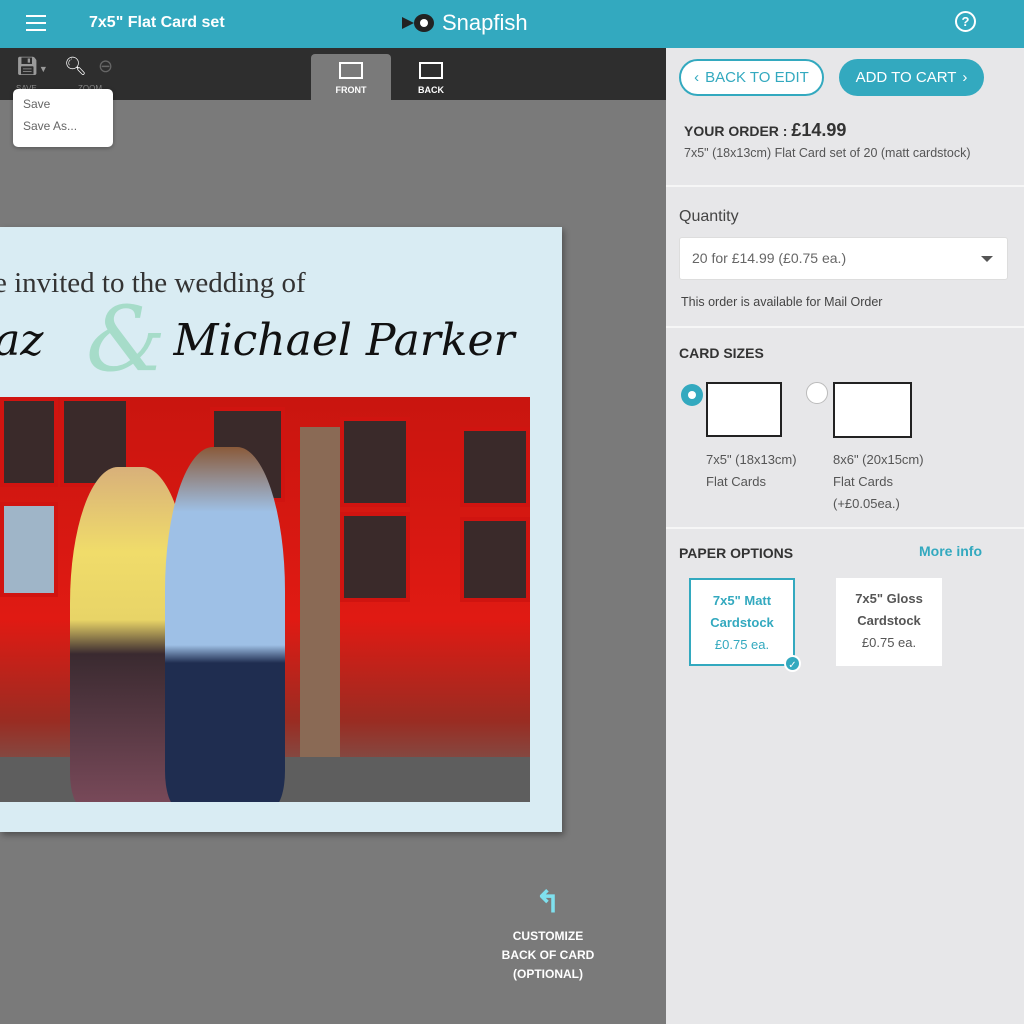 The image size is (1024, 1024). Describe the element at coordinates (431, 70) in the screenshot. I see `back-page-icon` at that location.